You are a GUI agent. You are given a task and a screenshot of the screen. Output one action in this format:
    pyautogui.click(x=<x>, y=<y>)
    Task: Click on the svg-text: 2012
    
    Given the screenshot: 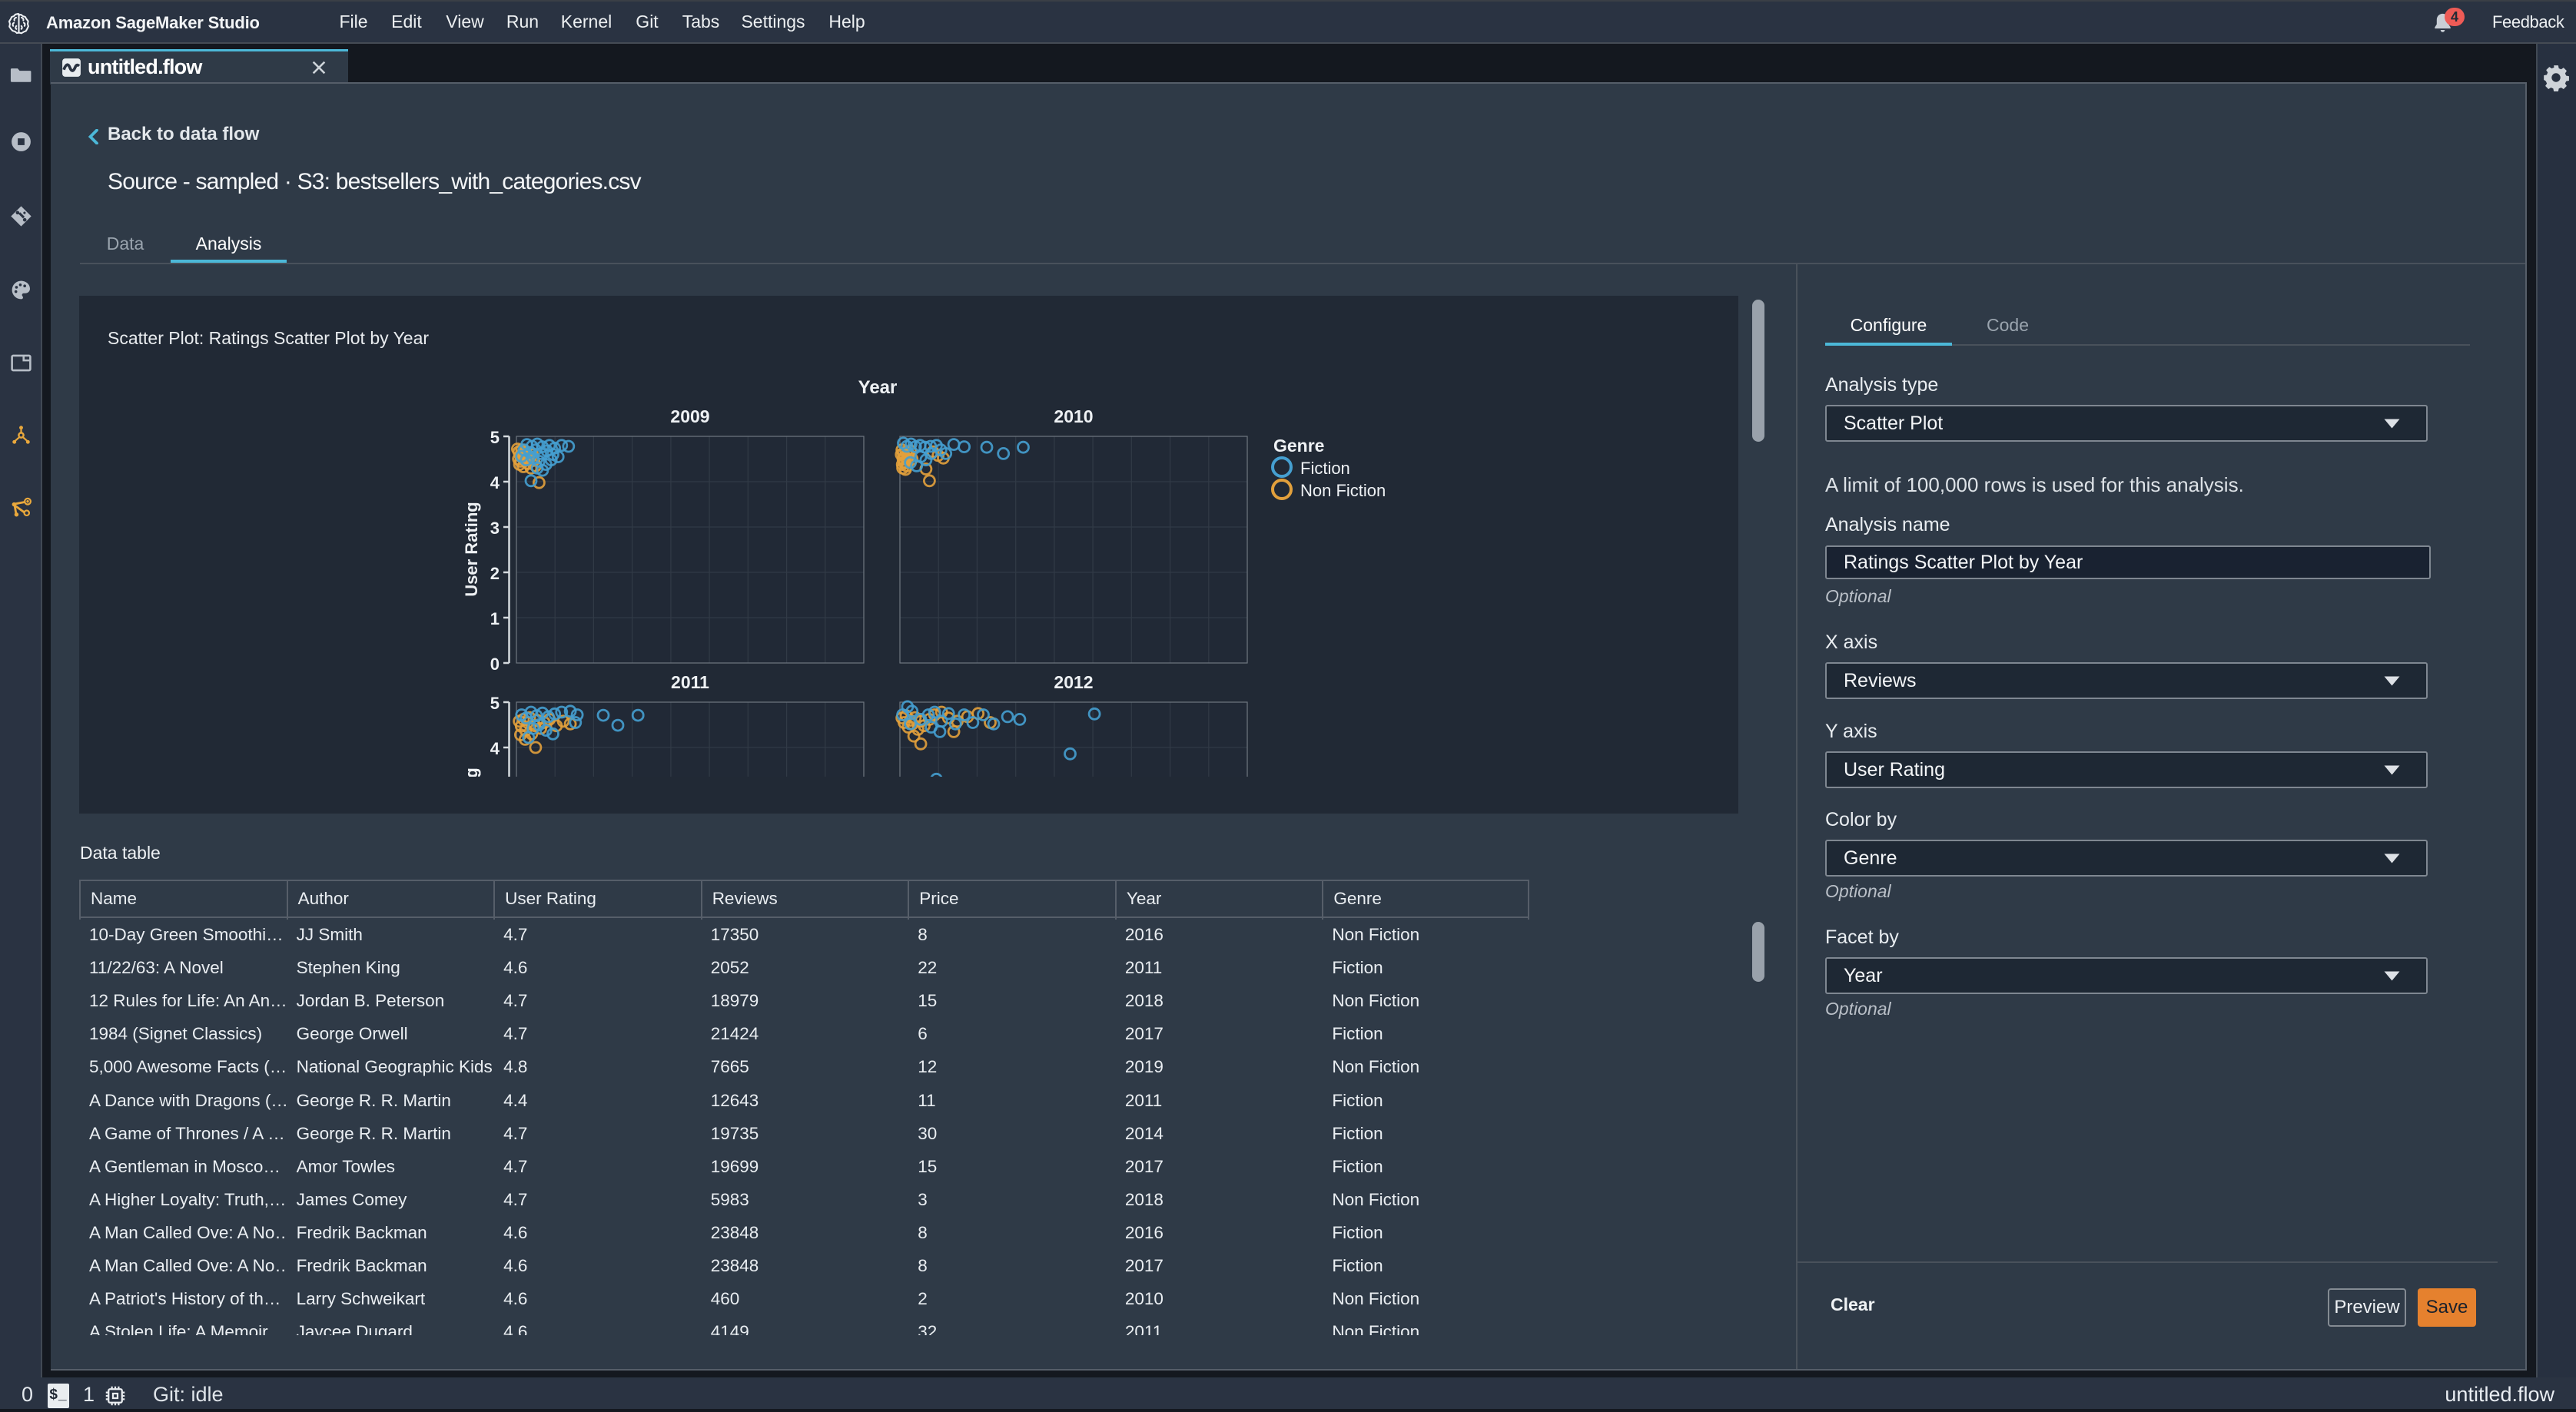 What is the action you would take?
    pyautogui.click(x=1073, y=682)
    